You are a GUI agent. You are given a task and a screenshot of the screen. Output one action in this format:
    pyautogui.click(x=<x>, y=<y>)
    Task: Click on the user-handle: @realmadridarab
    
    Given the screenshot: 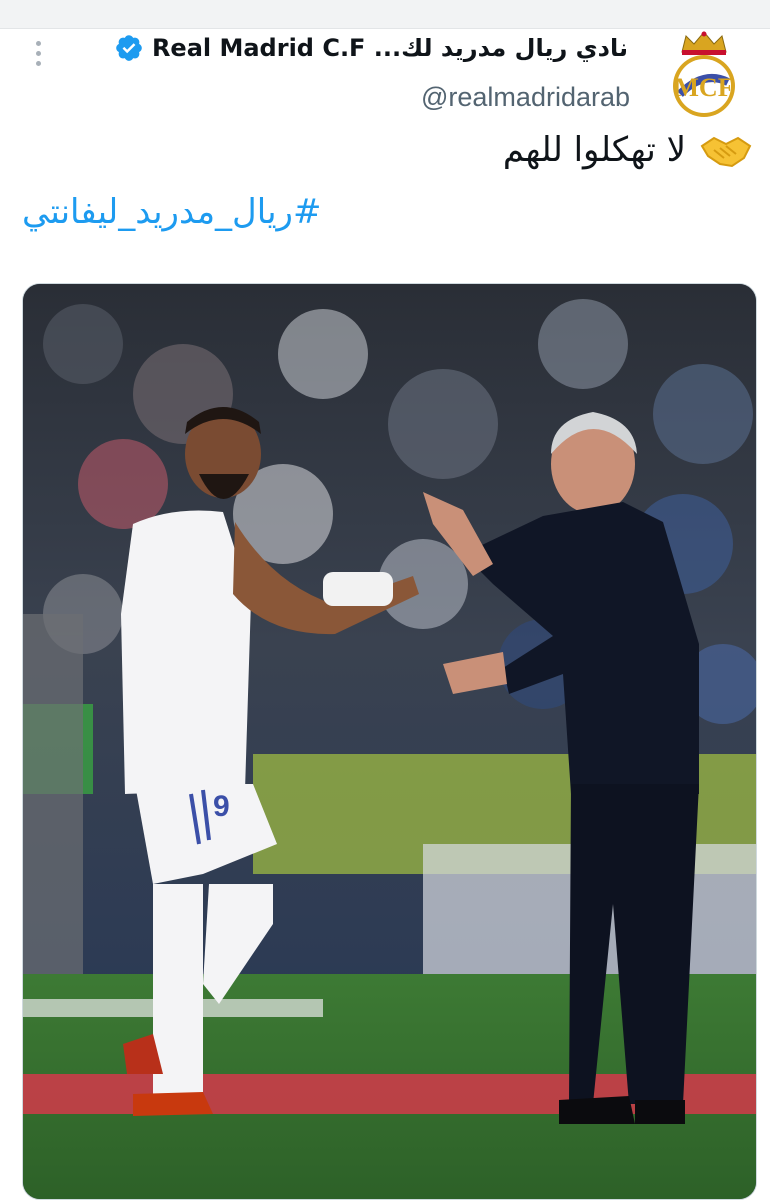 What is the action you would take?
    pyautogui.click(x=525, y=97)
    